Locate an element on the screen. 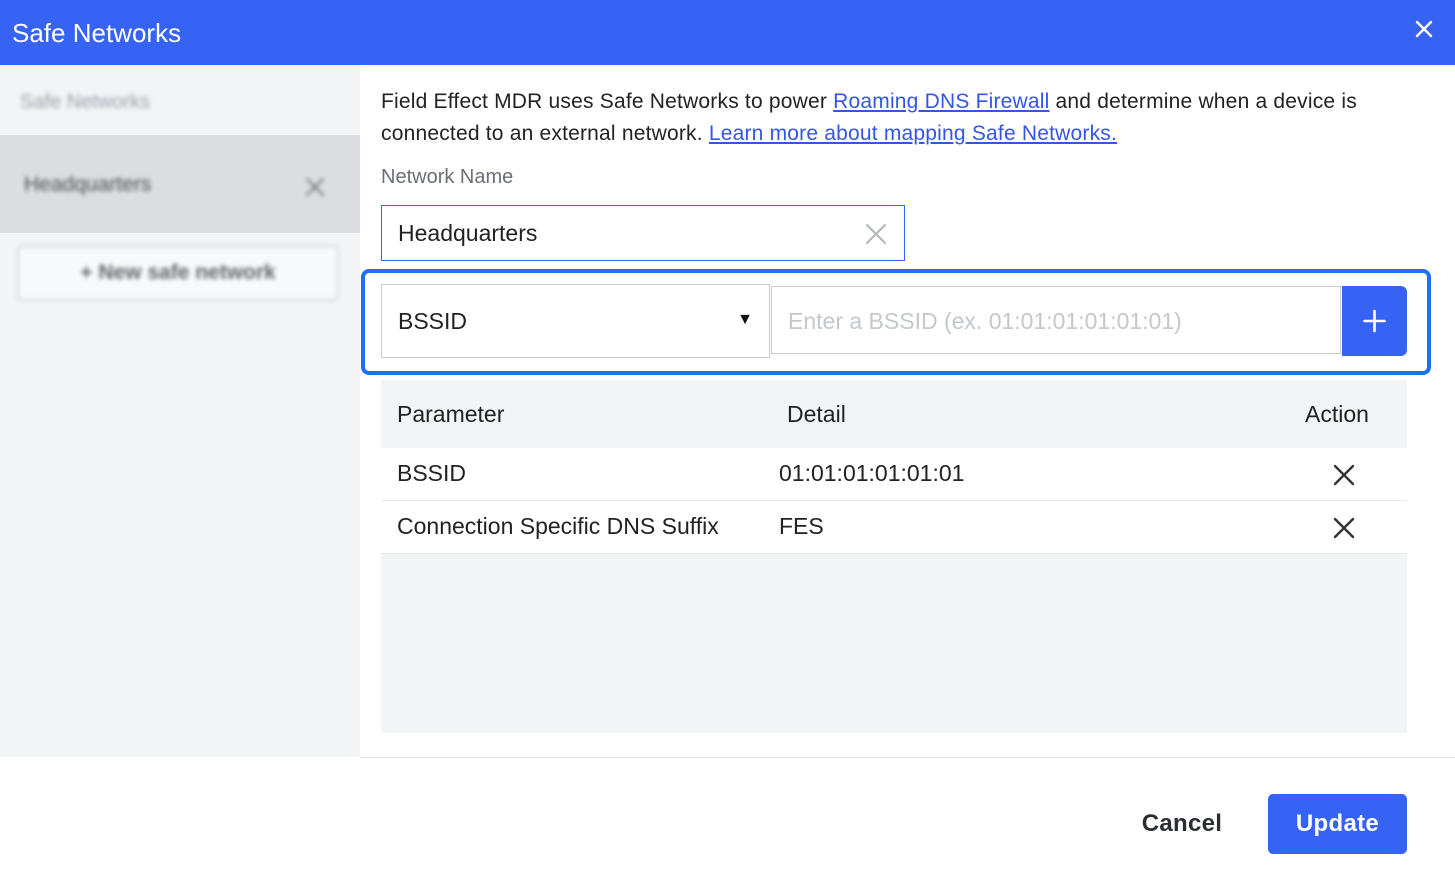 This screenshot has width=1455, height=890. sidebar-header: Safe Networks is located at coordinates (85, 102).